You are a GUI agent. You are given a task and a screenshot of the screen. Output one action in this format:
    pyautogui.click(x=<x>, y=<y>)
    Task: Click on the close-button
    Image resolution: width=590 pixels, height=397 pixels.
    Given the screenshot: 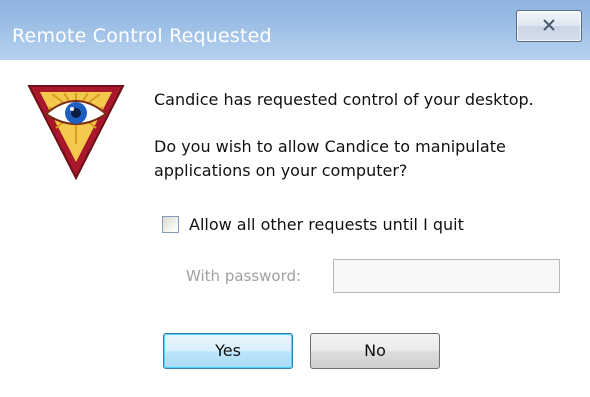 What is the action you would take?
    pyautogui.click(x=549, y=26)
    